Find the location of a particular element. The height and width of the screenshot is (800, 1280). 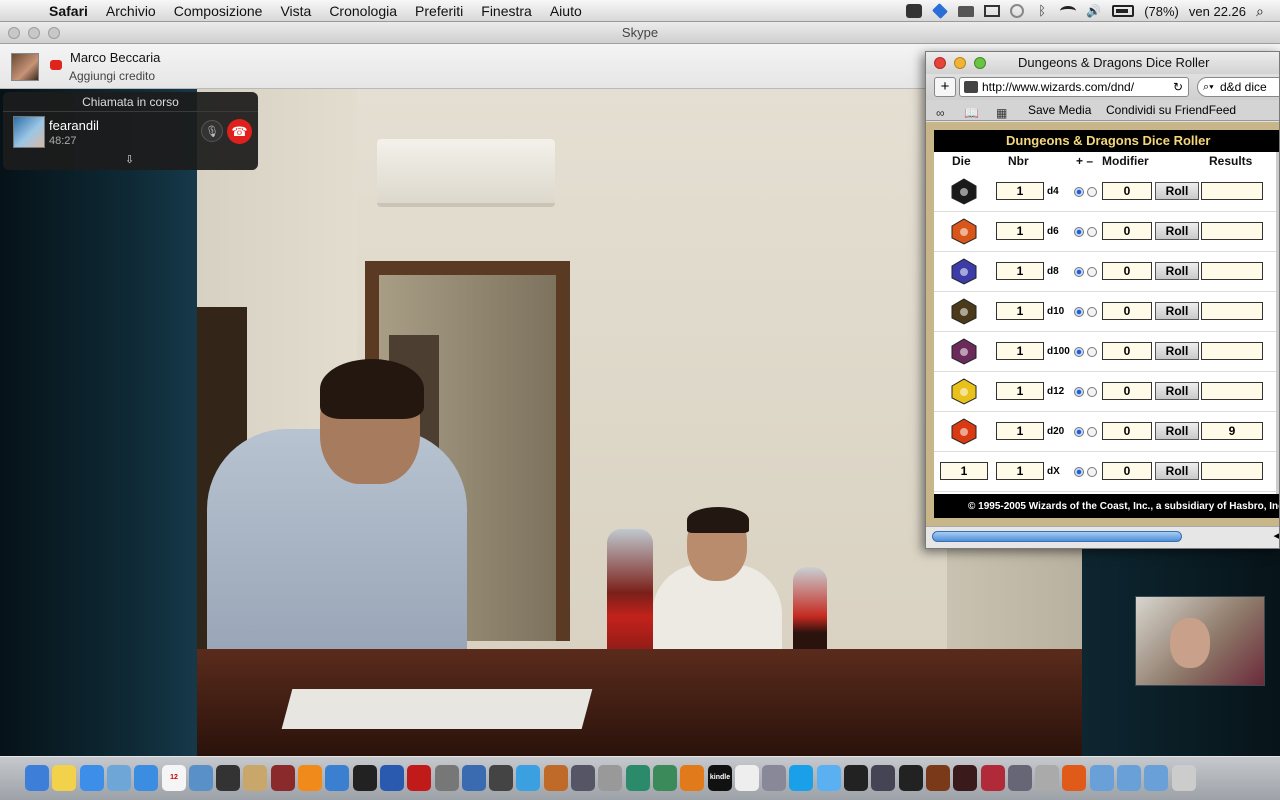

scrollbar-thumb is located at coordinates (1057, 536).